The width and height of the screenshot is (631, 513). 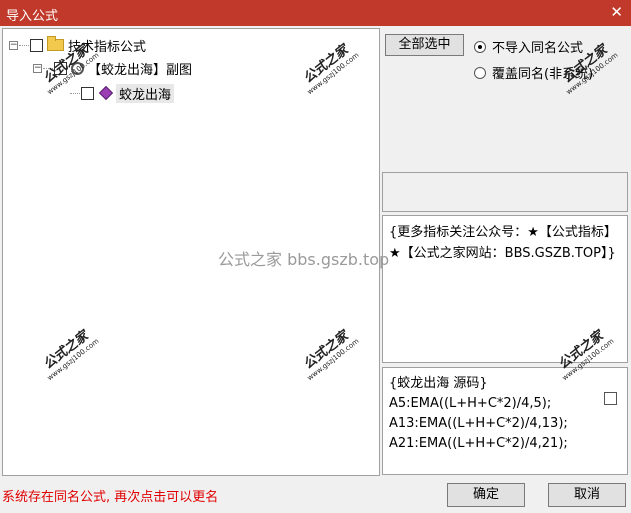 What do you see at coordinates (107, 47) in the screenshot?
I see `tree-node-root-label: 技术指标公式` at bounding box center [107, 47].